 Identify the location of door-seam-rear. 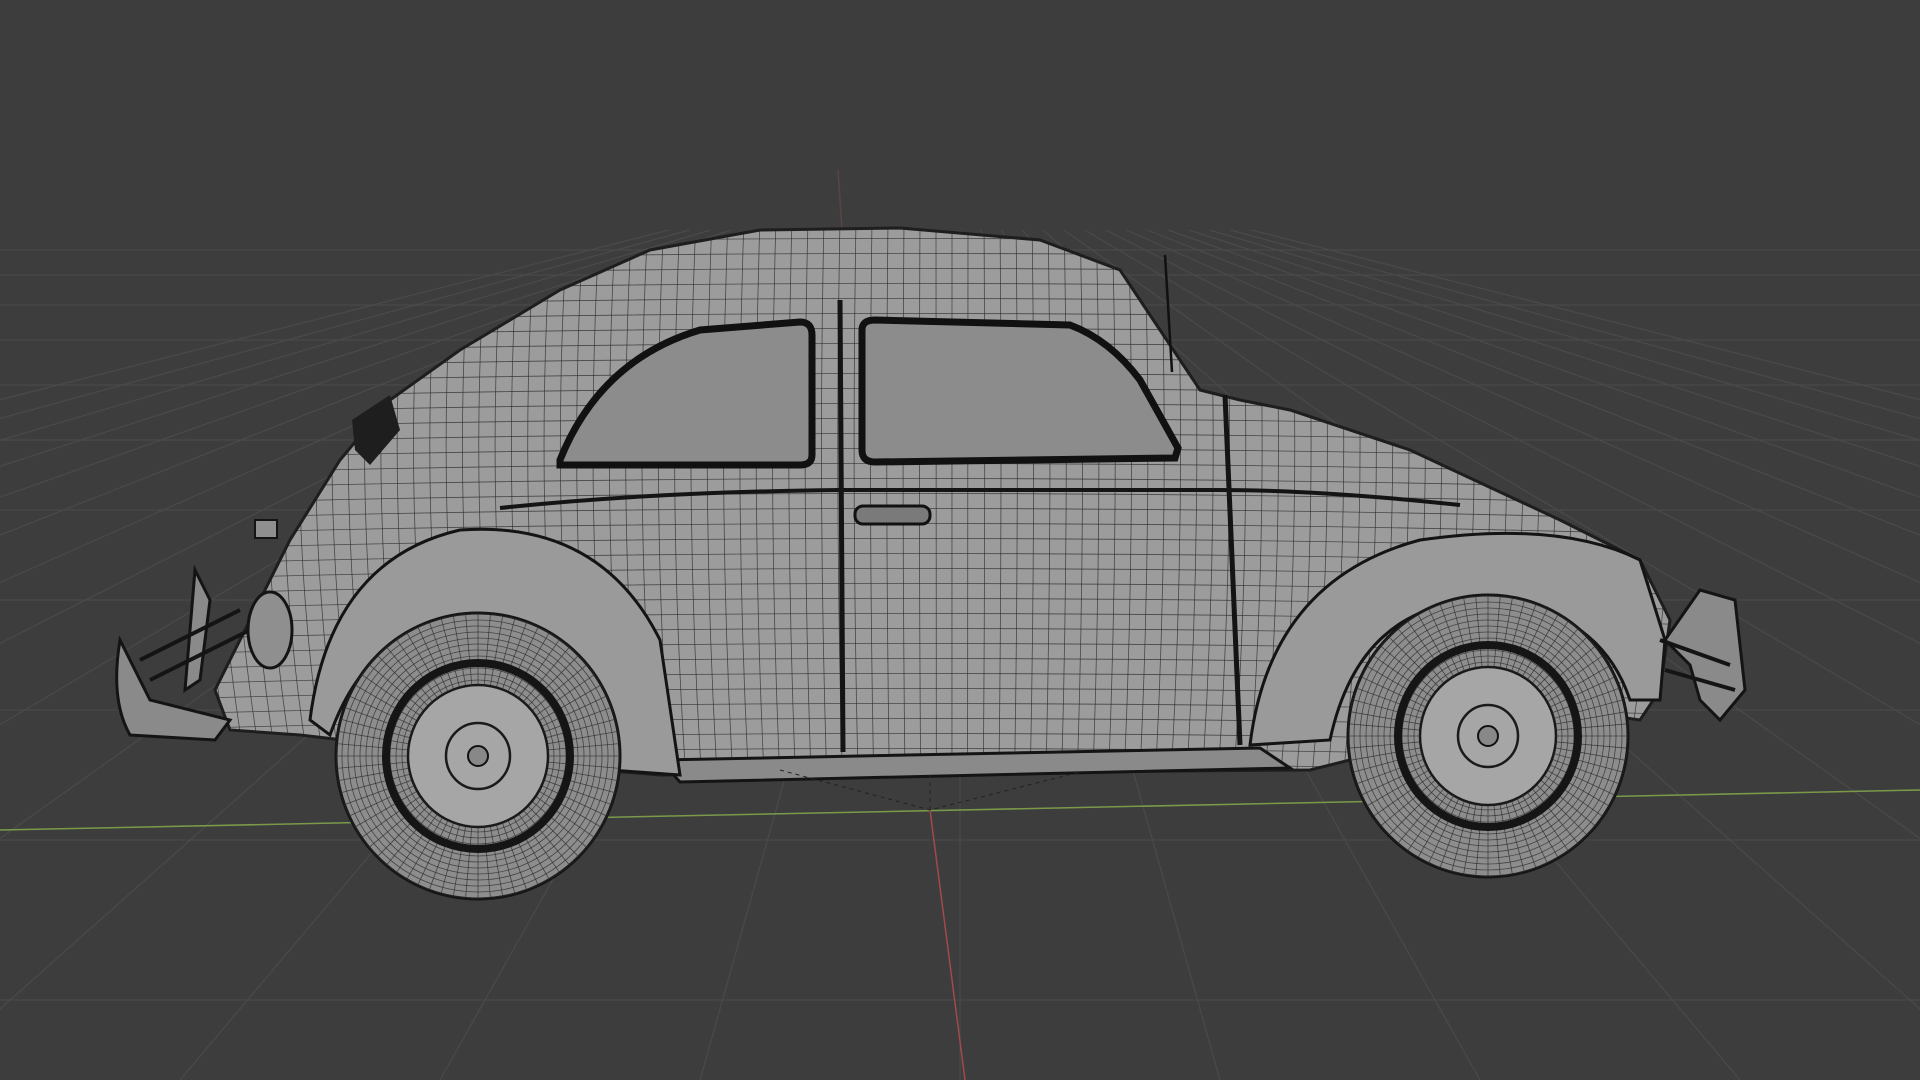
(841, 526).